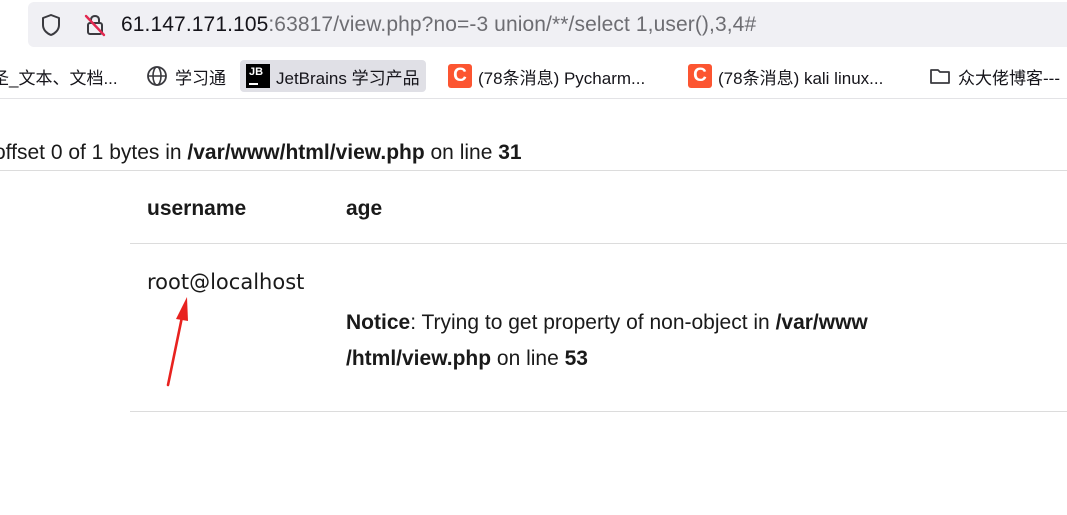 The width and height of the screenshot is (1067, 515). What do you see at coordinates (533, 170) in the screenshot?
I see `divider` at bounding box center [533, 170].